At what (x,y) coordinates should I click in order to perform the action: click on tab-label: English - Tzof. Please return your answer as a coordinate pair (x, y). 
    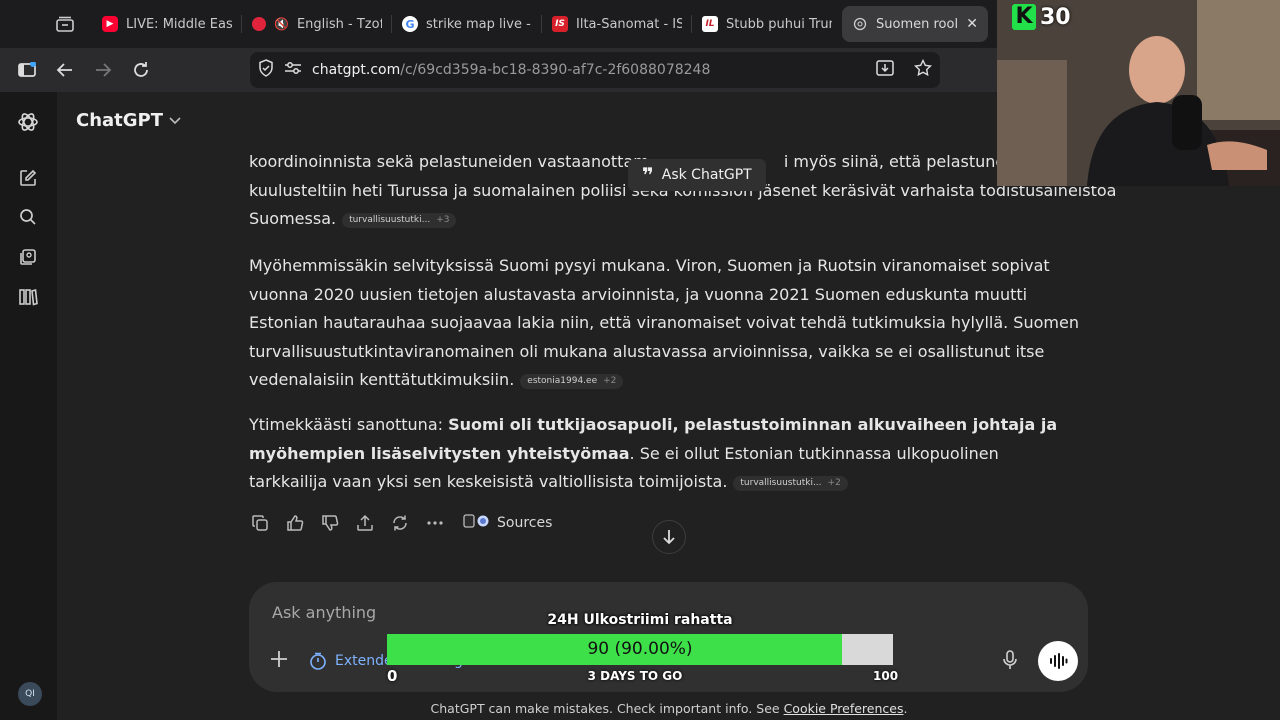
    Looking at the image, I should click on (339, 24).